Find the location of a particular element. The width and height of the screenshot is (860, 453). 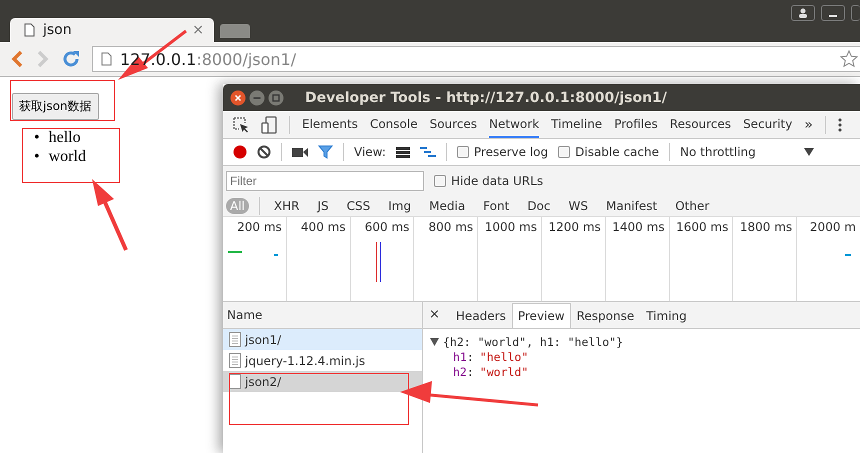

caret-icon is located at coordinates (809, 152).